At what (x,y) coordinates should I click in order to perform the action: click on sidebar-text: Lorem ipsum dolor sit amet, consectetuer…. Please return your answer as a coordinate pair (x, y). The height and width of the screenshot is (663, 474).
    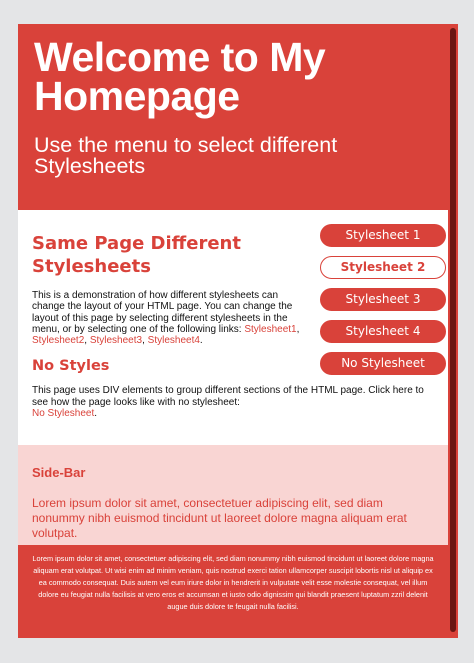
    Looking at the image, I should click on (219, 518).